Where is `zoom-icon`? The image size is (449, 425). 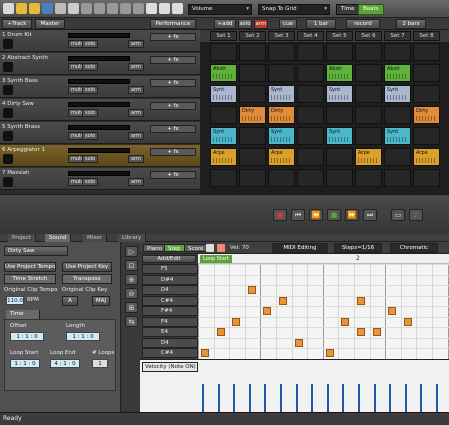
zoom-icon is located at coordinates (164, 8).